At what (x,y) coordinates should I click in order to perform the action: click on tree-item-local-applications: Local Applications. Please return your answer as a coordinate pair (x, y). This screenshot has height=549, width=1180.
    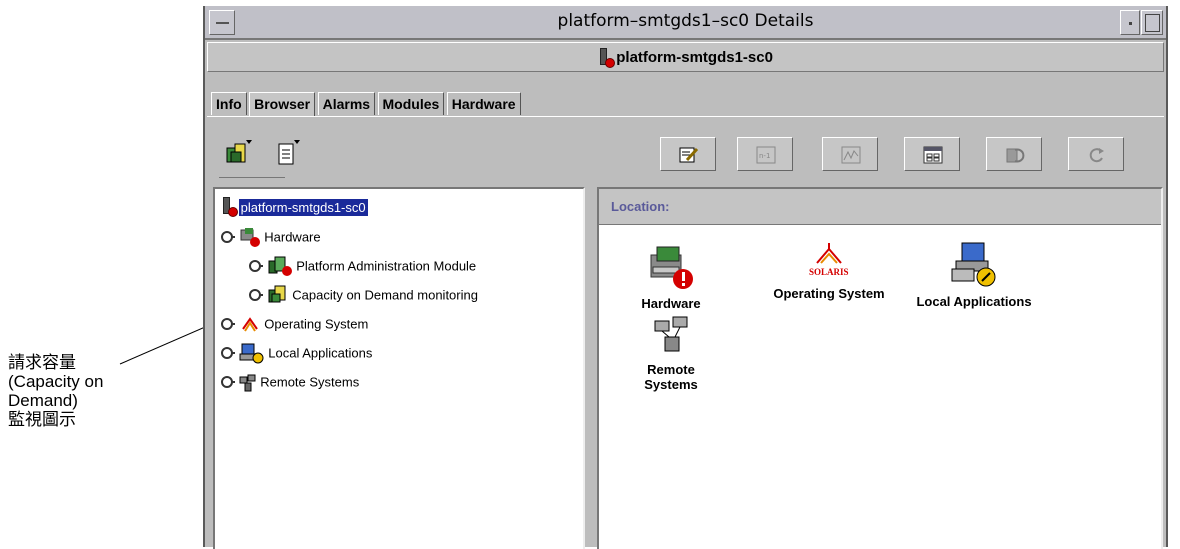
    Looking at the image, I should click on (296, 353).